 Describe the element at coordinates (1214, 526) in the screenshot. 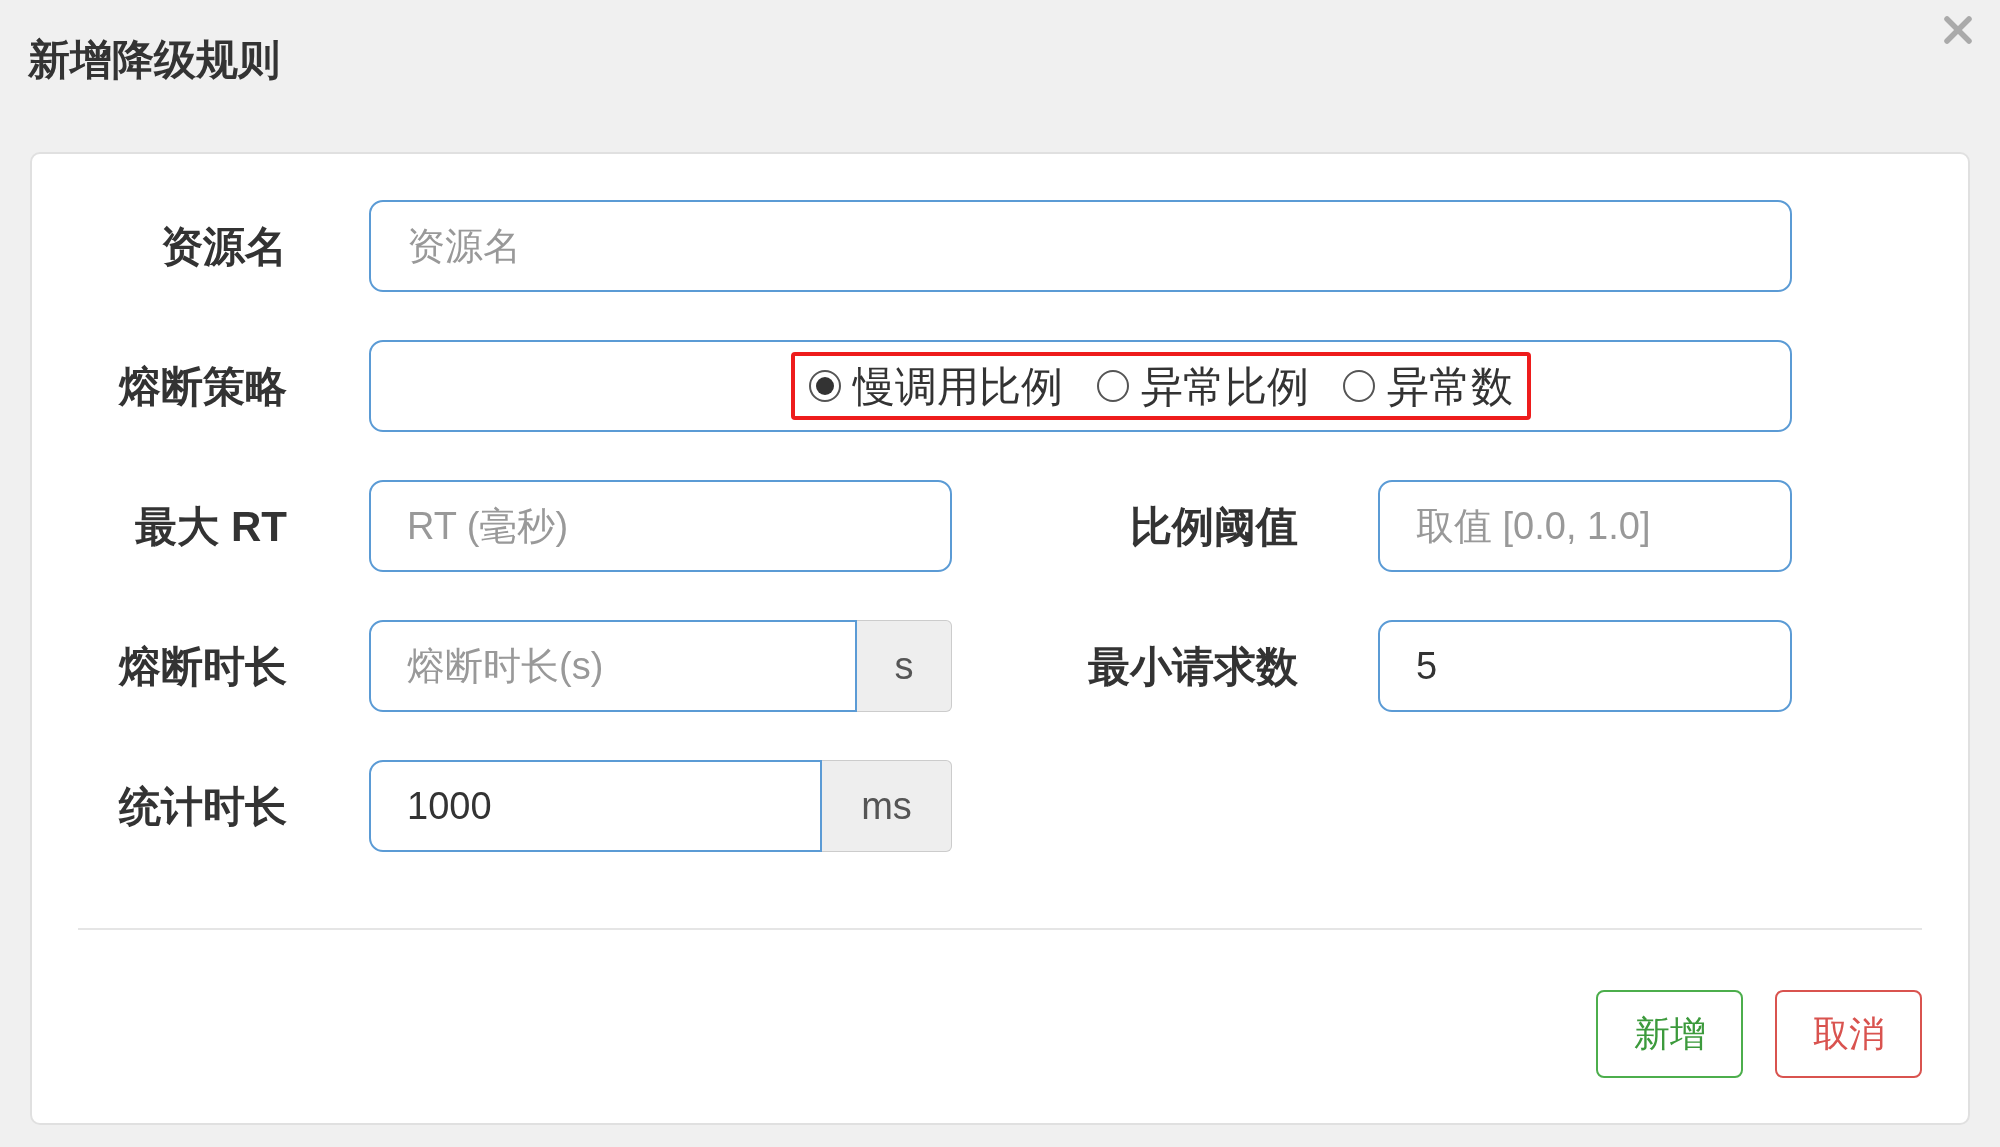

I see `field-label: 比例阈值` at that location.